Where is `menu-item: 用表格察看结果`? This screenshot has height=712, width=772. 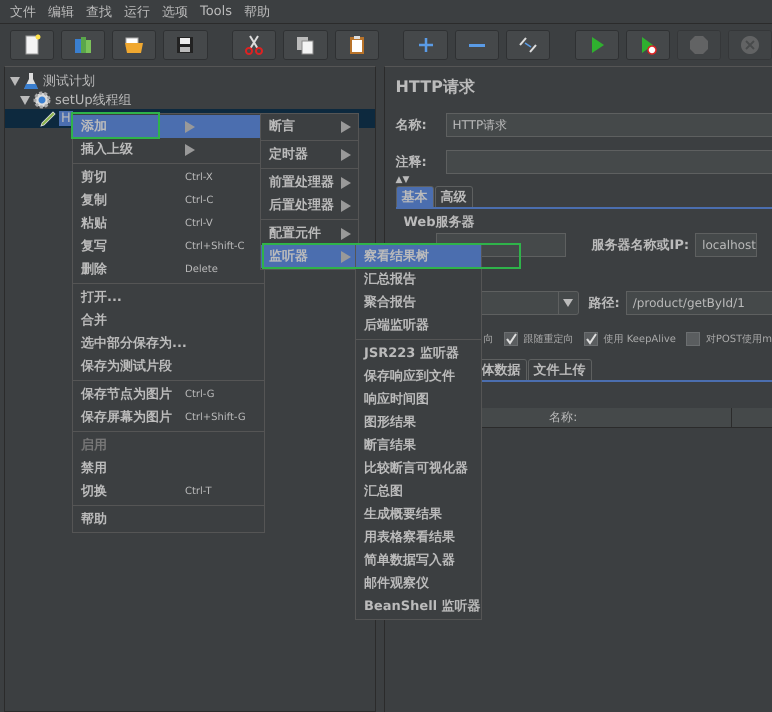
menu-item: 用表格察看结果 is located at coordinates (418, 537).